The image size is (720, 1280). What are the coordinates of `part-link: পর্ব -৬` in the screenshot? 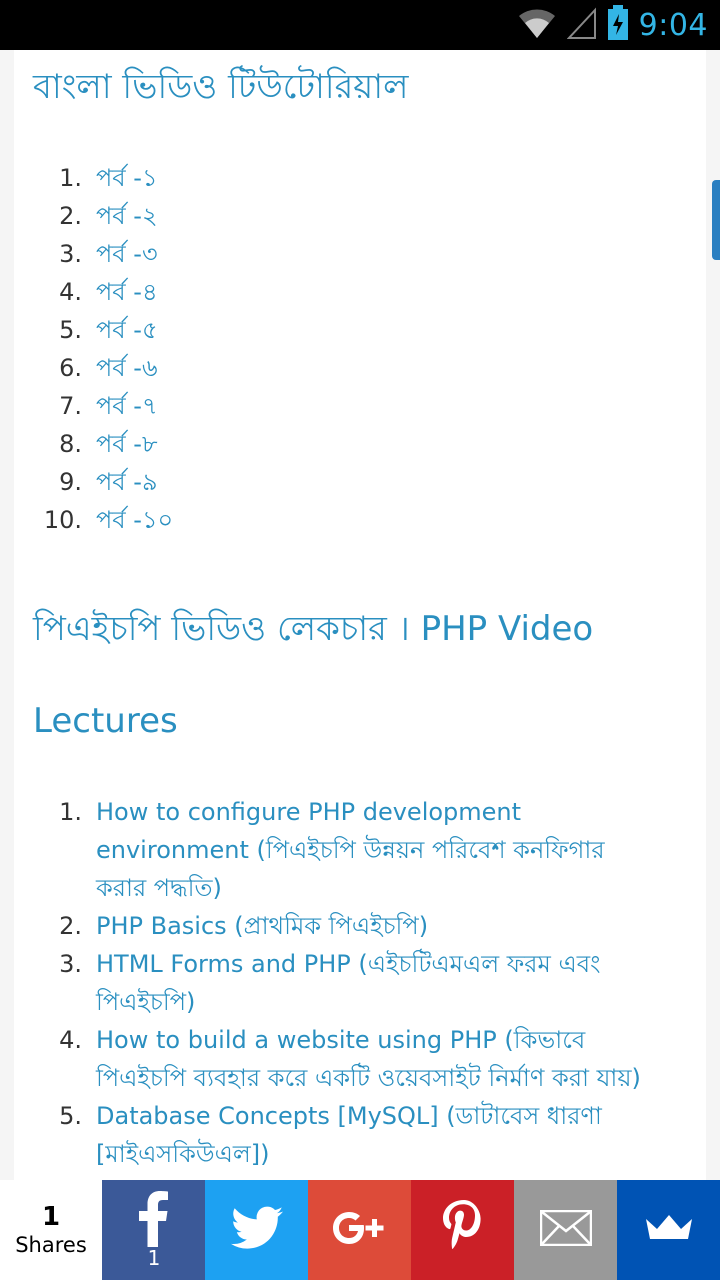 It's located at (127, 368).